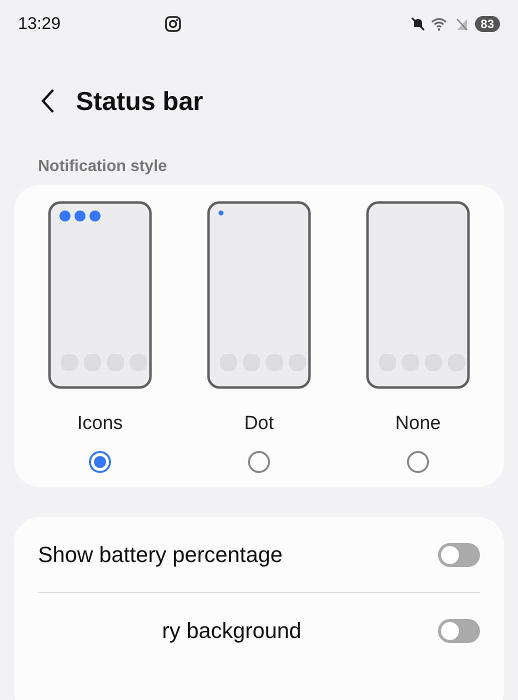 This screenshot has height=700, width=518. Describe the element at coordinates (140, 101) in the screenshot. I see `page-title: Status bar` at that location.